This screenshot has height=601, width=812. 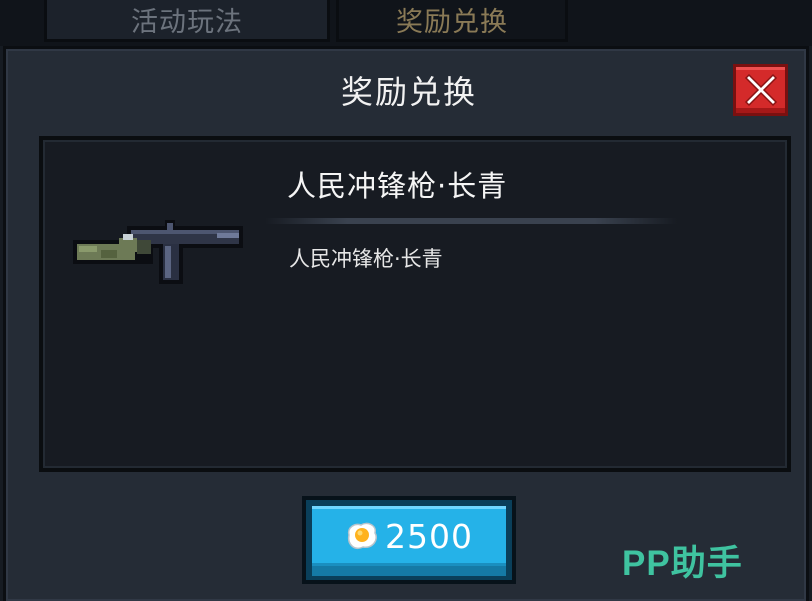 What do you see at coordinates (397, 186) in the screenshot?
I see `item-name: 人民冲锋枪·长青` at bounding box center [397, 186].